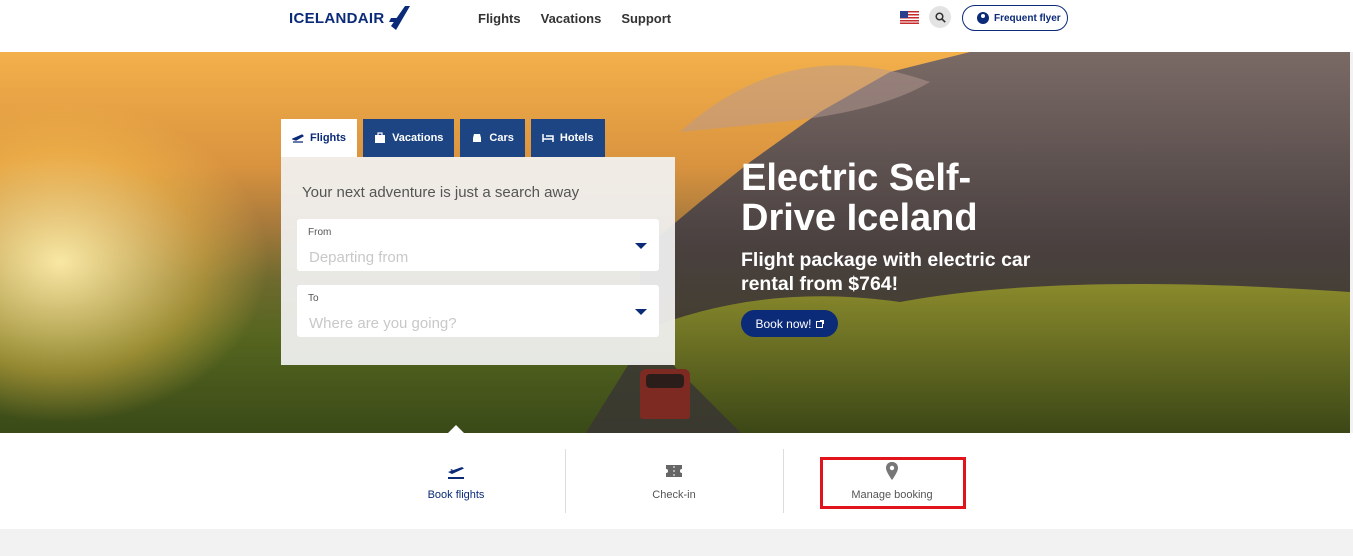 The image size is (1353, 556). What do you see at coordinates (418, 138) in the screenshot?
I see `tab-vacations-label: Vacations` at bounding box center [418, 138].